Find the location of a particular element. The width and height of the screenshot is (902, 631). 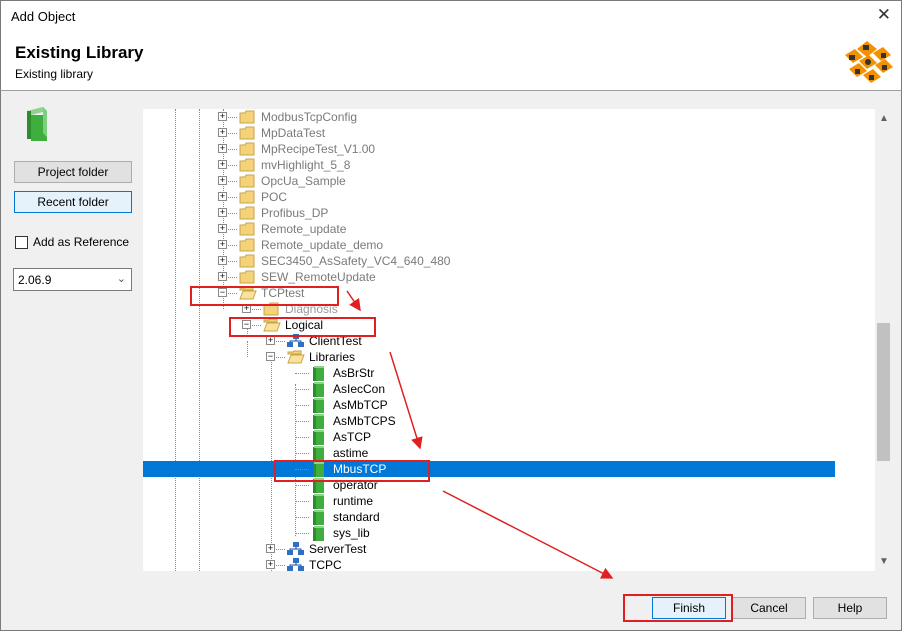

tree-row: AsMbTCP is located at coordinates (489, 405).